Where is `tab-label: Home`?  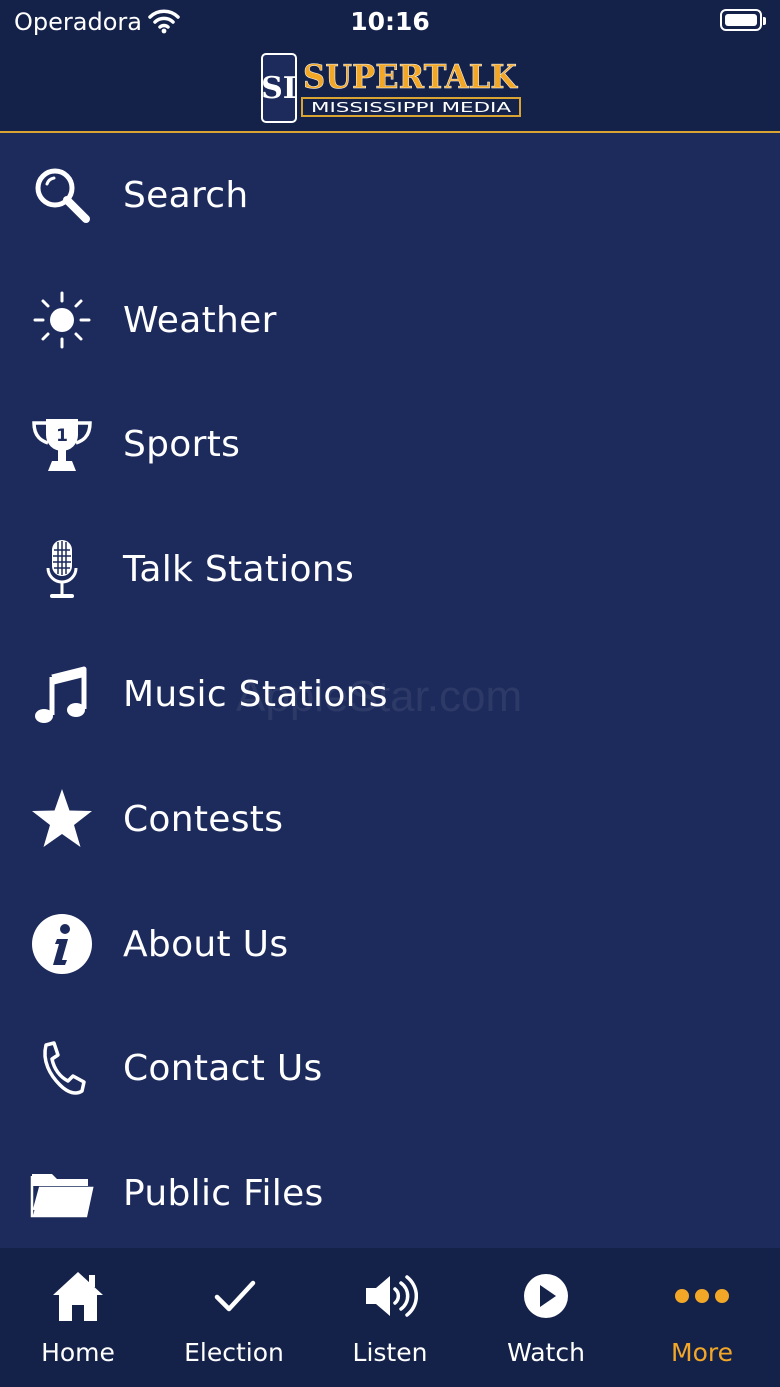 tab-label: Home is located at coordinates (78, 1352).